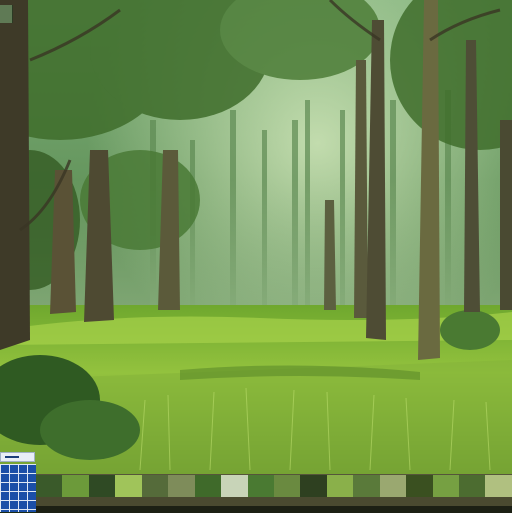 Image resolution: width=512 pixels, height=513 pixels. Describe the element at coordinates (17, 457) in the screenshot. I see `minimap-header` at that location.